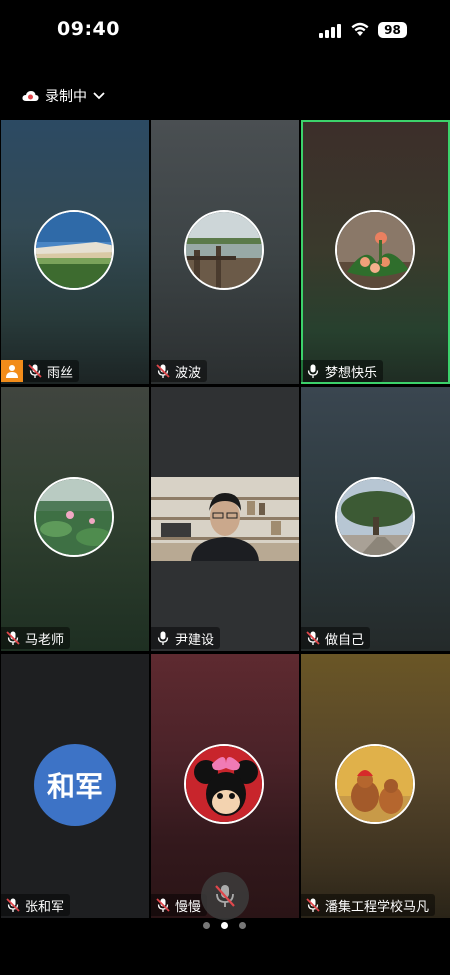 The height and width of the screenshot is (975, 450). I want to click on participant-tile: 和军 张和军, so click(75, 786).